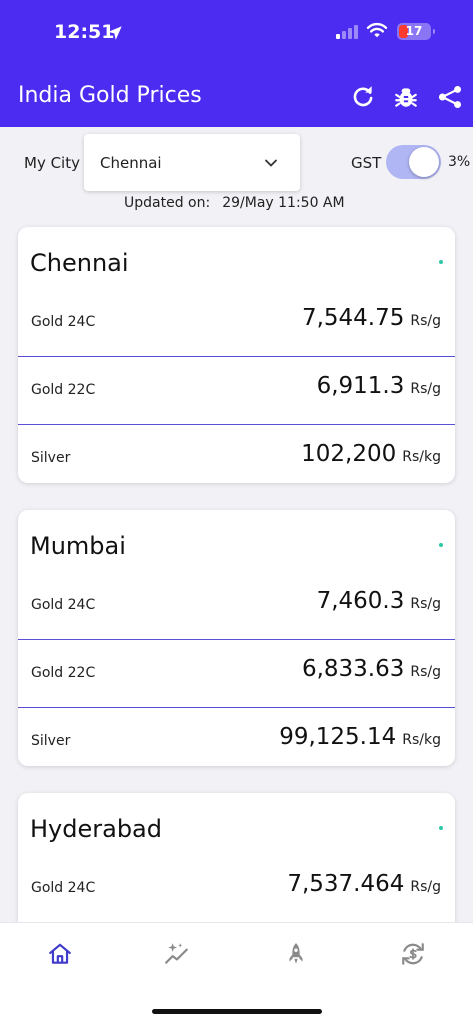  What do you see at coordinates (296, 954) in the screenshot?
I see `rocket-icon` at bounding box center [296, 954].